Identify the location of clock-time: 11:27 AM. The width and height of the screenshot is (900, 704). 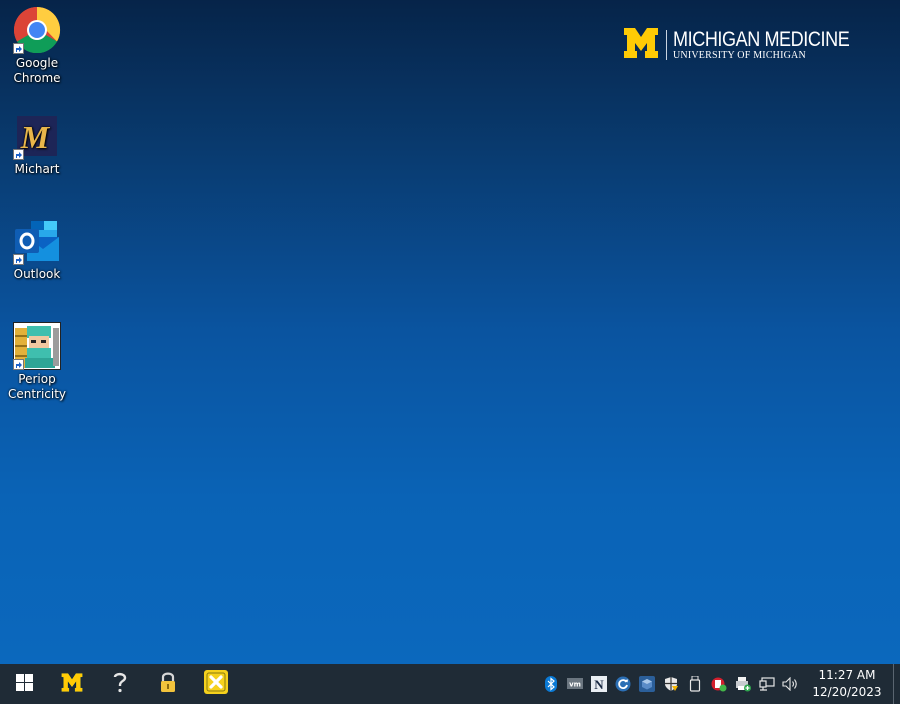
(847, 675).